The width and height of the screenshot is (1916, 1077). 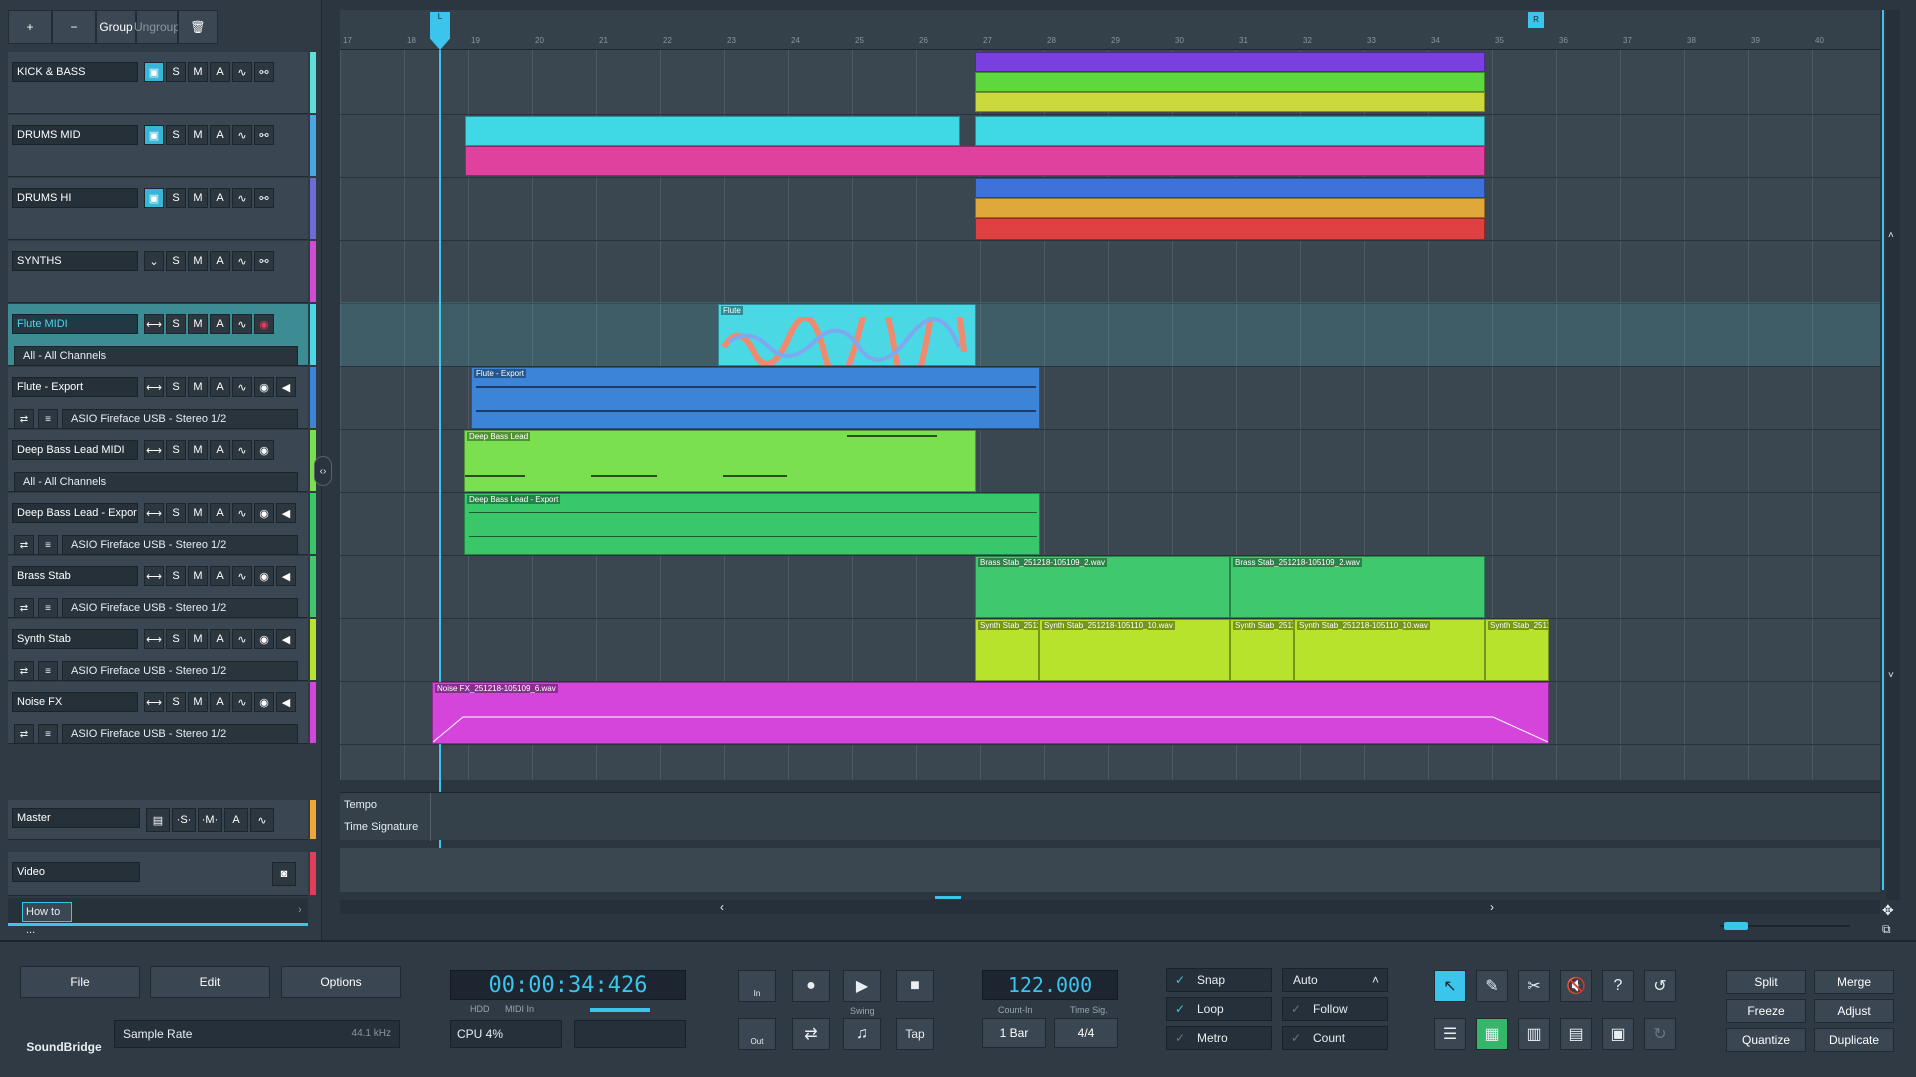 I want to click on notes-icon: ▤, so click(x=158, y=820).